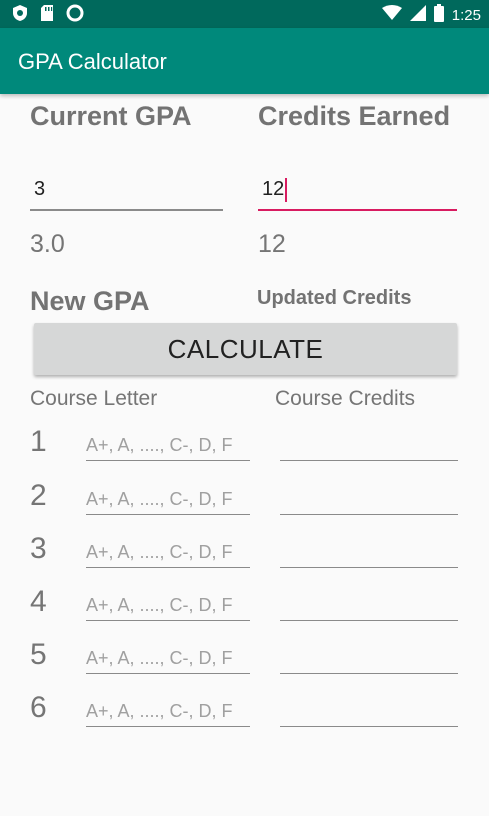  Describe the element at coordinates (40, 189) in the screenshot. I see `current-gpa-input-value: 3` at that location.